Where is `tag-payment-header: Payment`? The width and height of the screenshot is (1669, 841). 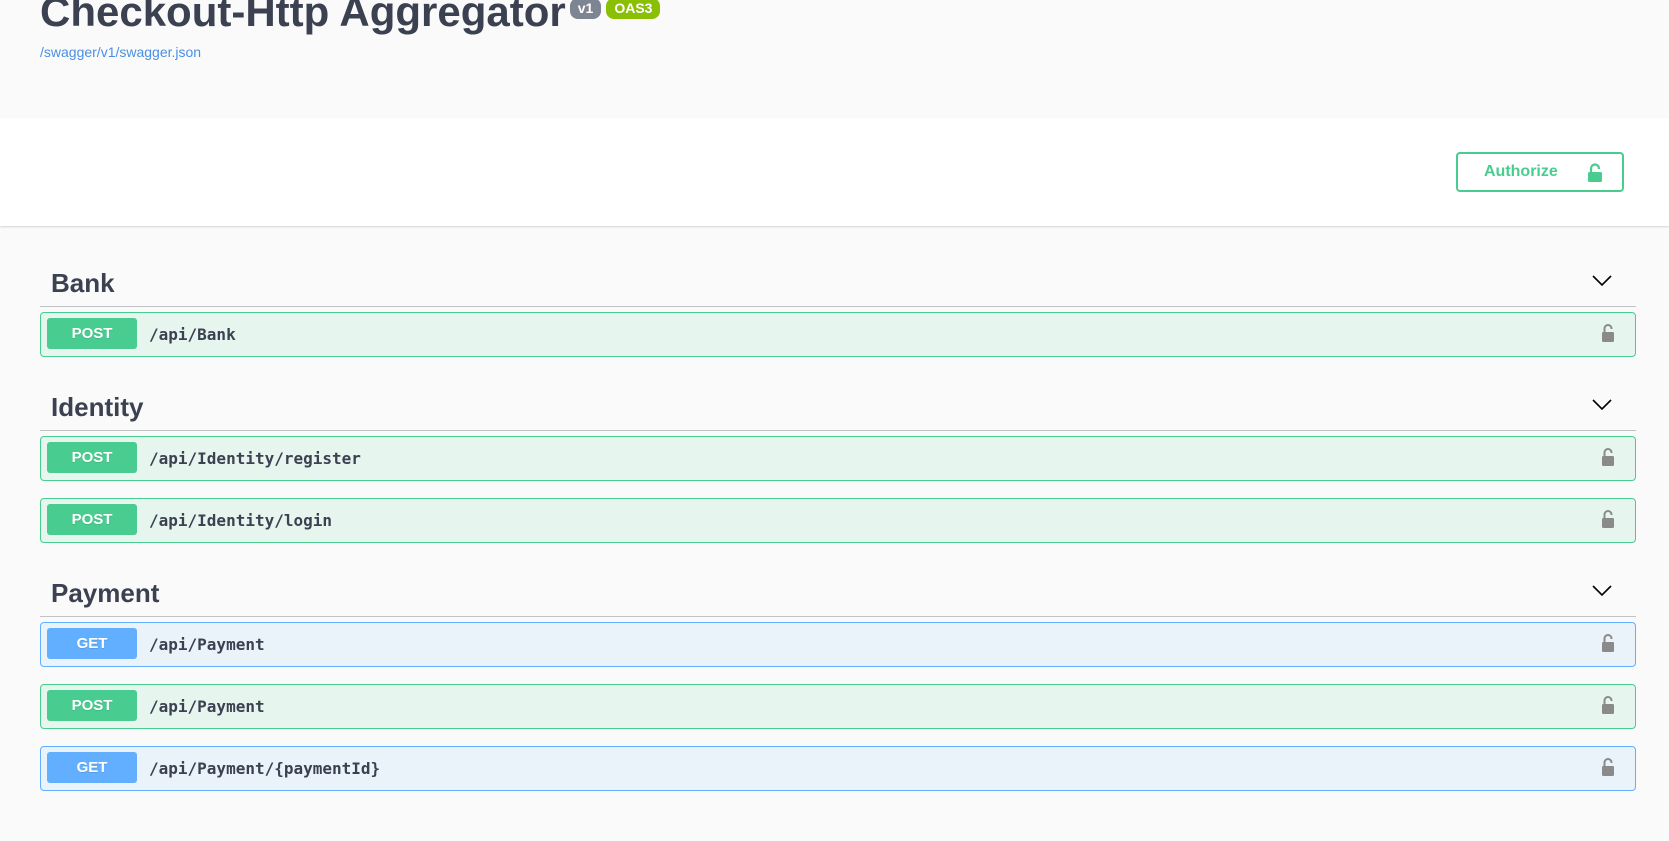 tag-payment-header: Payment is located at coordinates (838, 592).